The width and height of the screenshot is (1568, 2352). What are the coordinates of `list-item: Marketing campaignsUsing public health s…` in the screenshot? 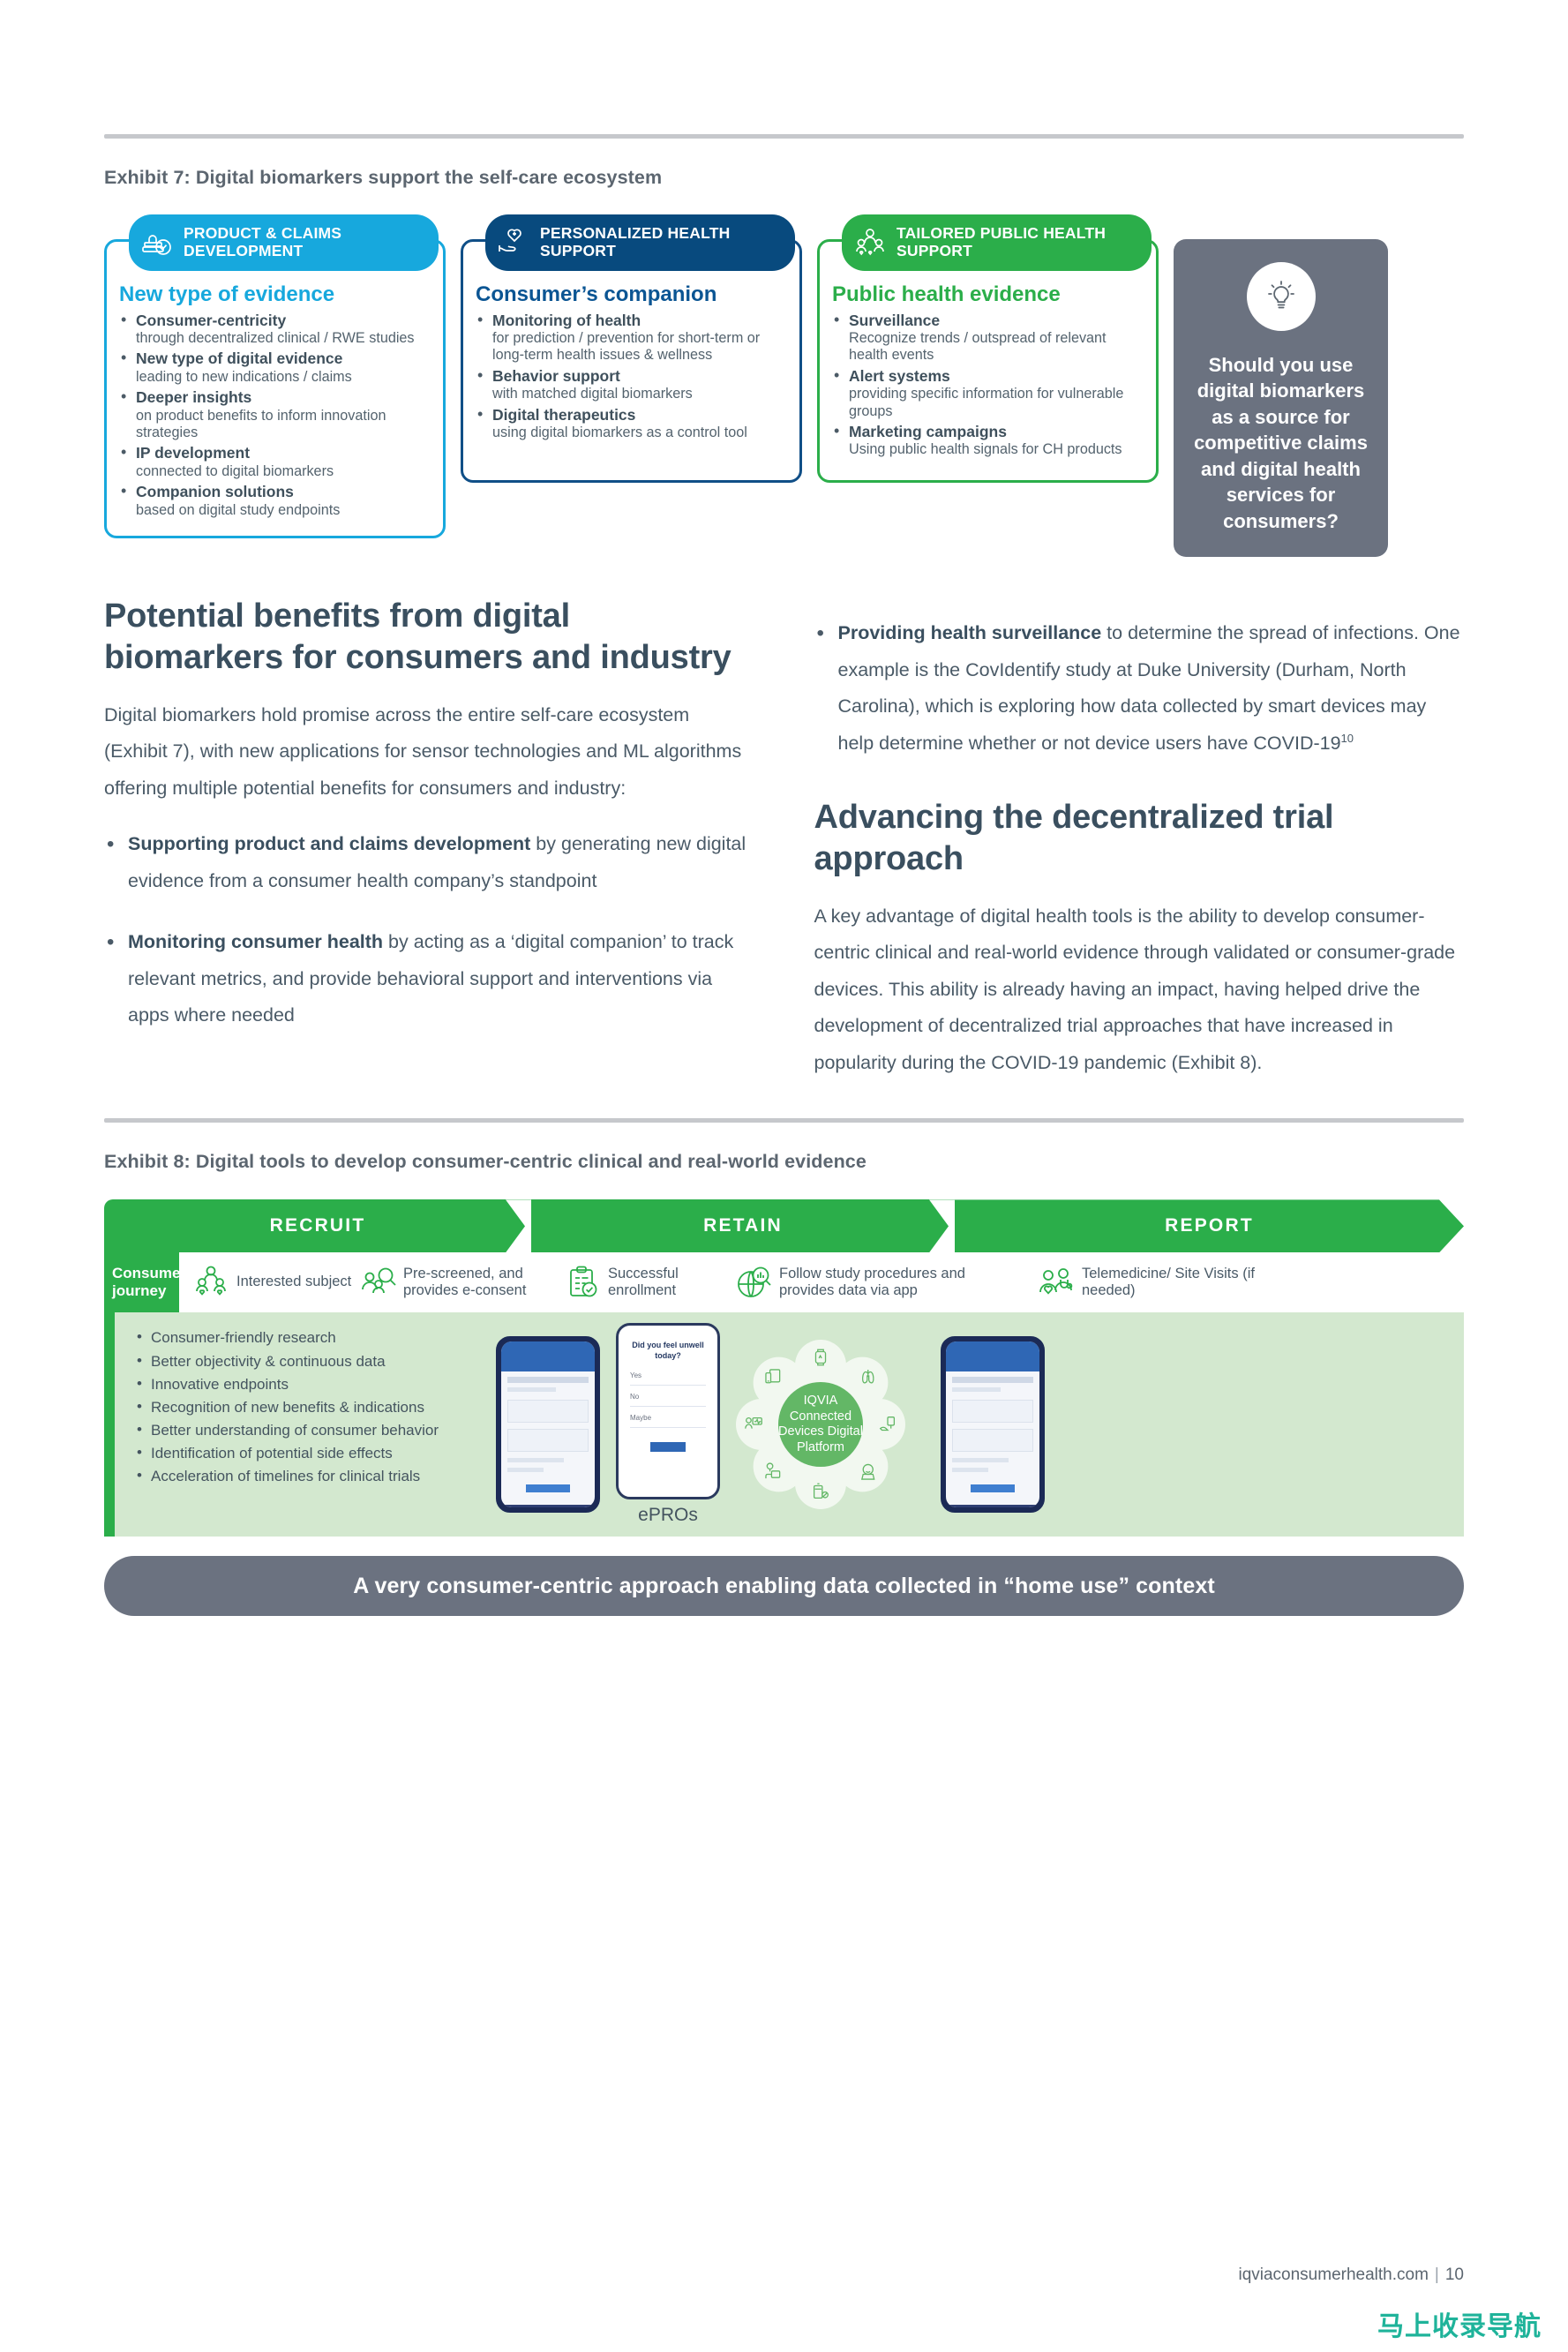 It's located at (988, 440).